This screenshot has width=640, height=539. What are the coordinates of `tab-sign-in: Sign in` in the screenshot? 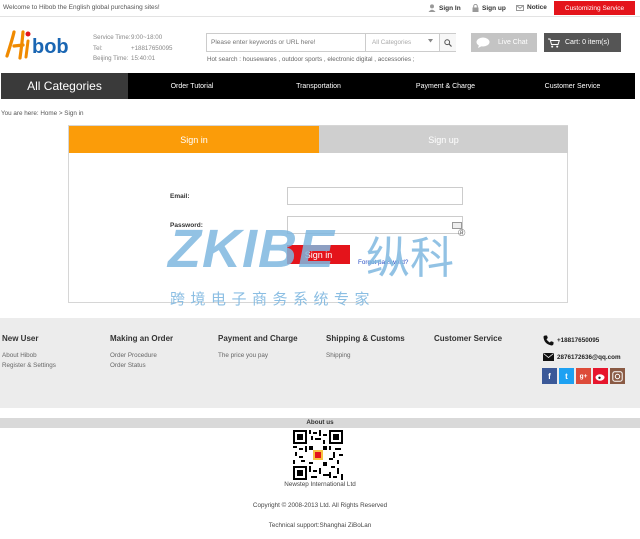 It's located at (194, 139).